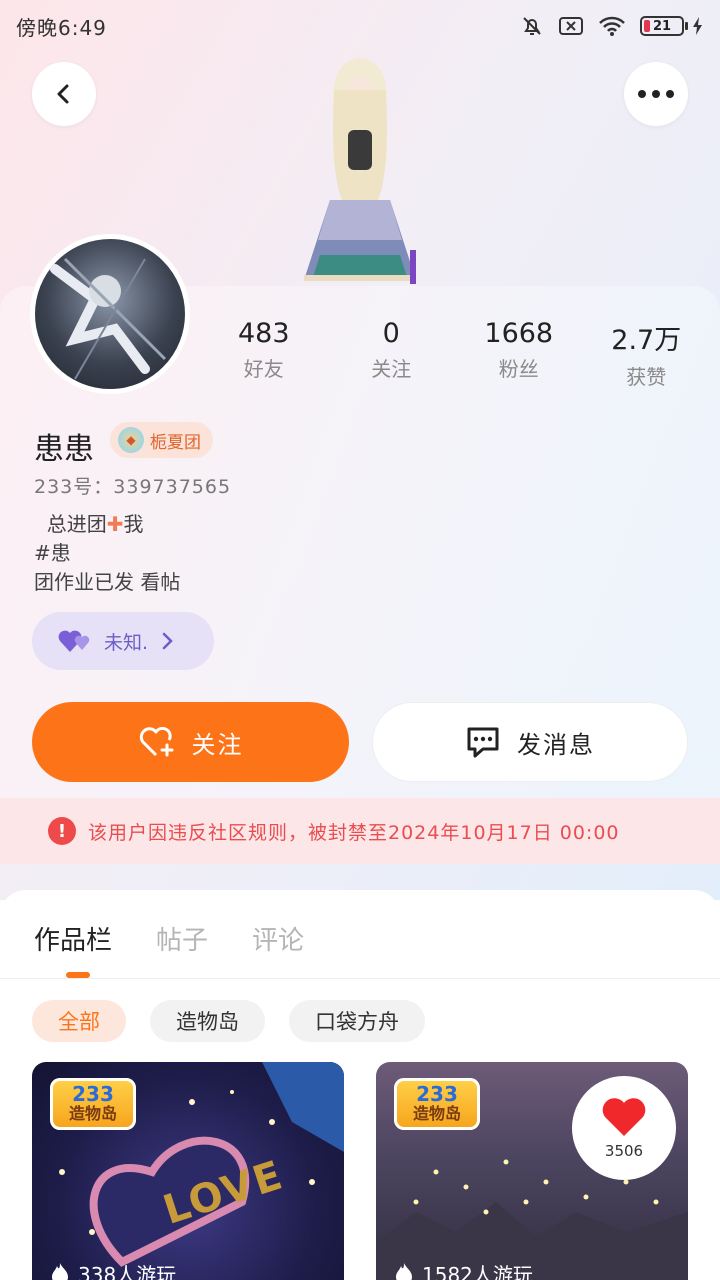 This screenshot has width=720, height=1280. I want to click on relation-label: 未知., so click(126, 642).